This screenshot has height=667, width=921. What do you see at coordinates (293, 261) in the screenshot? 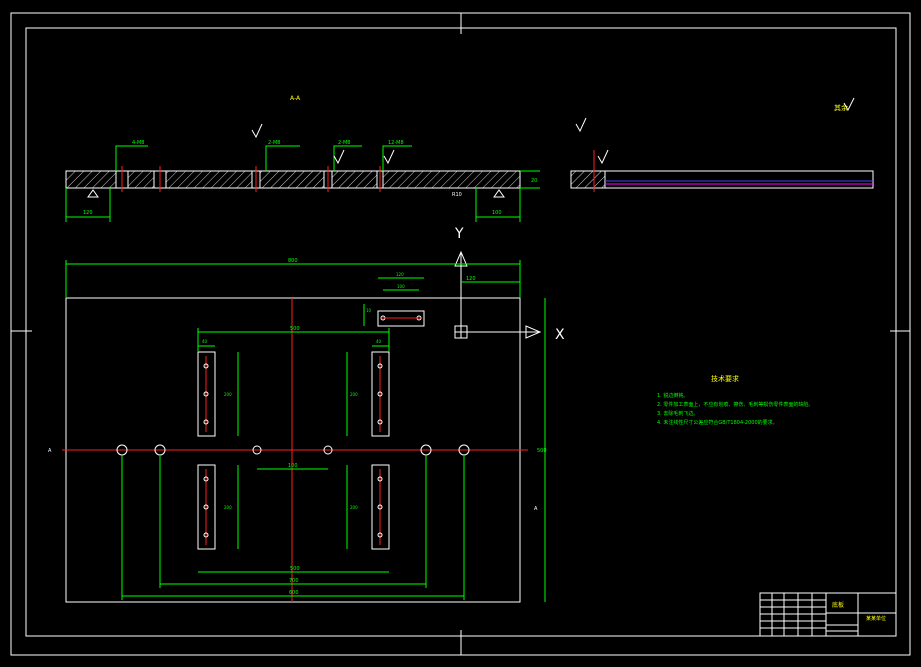
I see `dim-overall-width-value: 800` at bounding box center [293, 261].